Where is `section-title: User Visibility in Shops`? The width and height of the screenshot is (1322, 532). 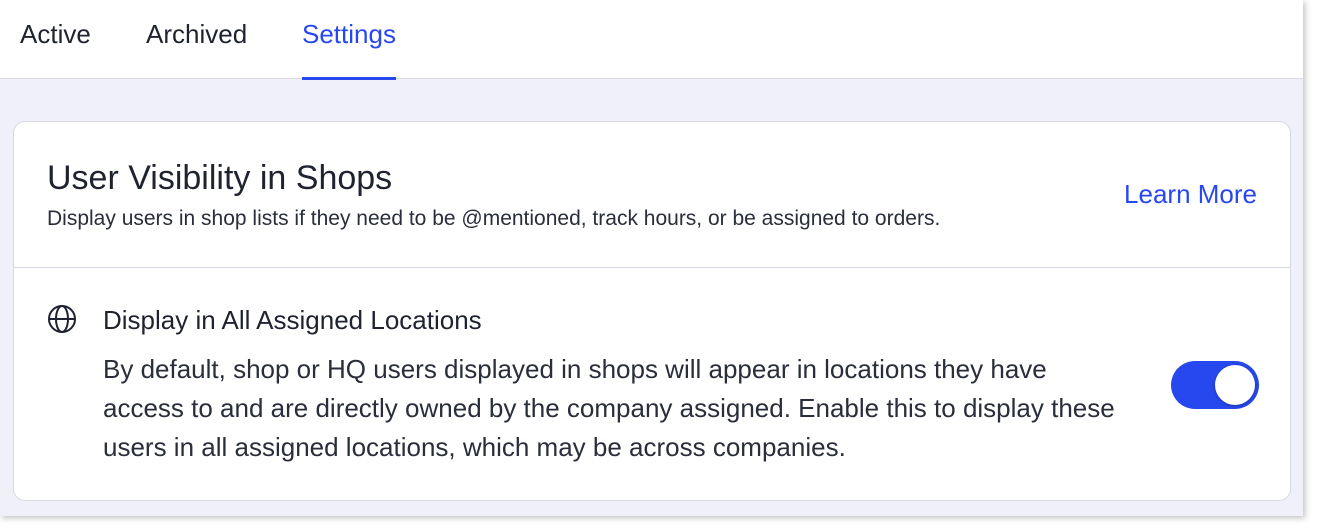
section-title: User Visibility in Shops is located at coordinates (220, 178).